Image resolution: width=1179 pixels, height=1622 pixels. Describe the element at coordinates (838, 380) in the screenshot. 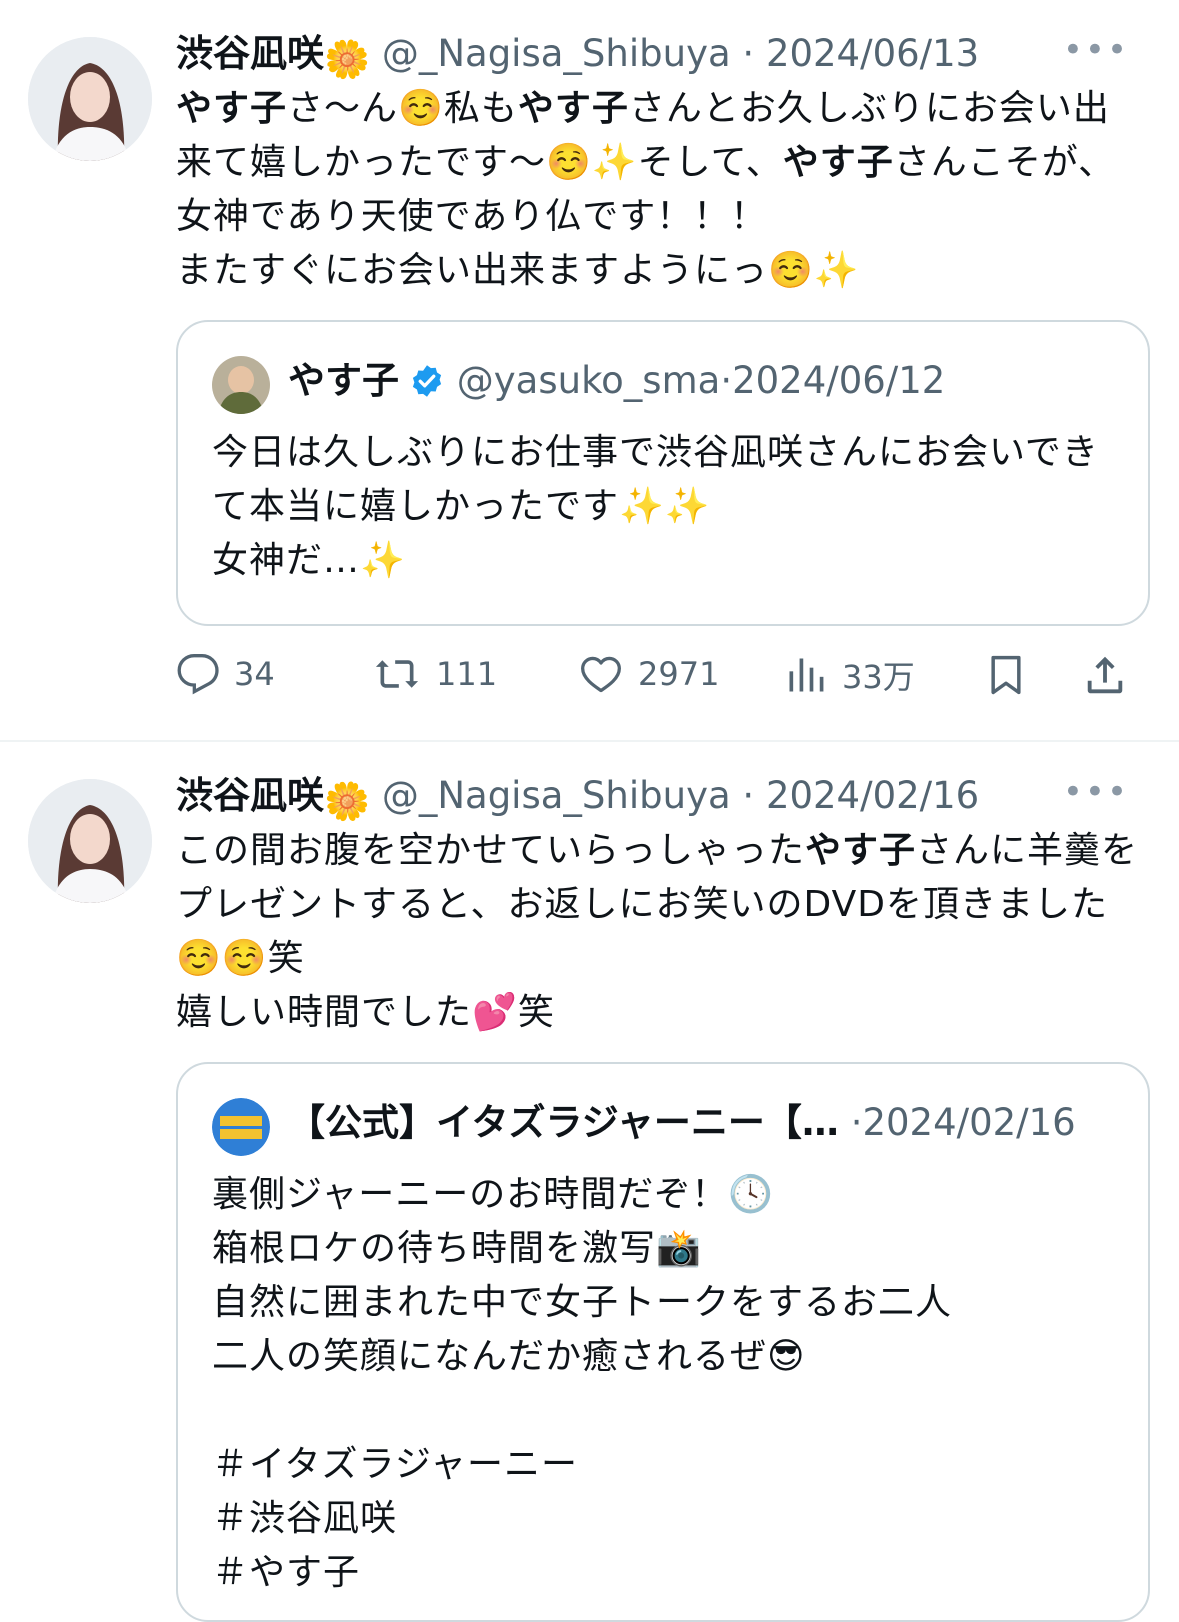

I see `quoted-timestamp: 2024/06/12` at that location.